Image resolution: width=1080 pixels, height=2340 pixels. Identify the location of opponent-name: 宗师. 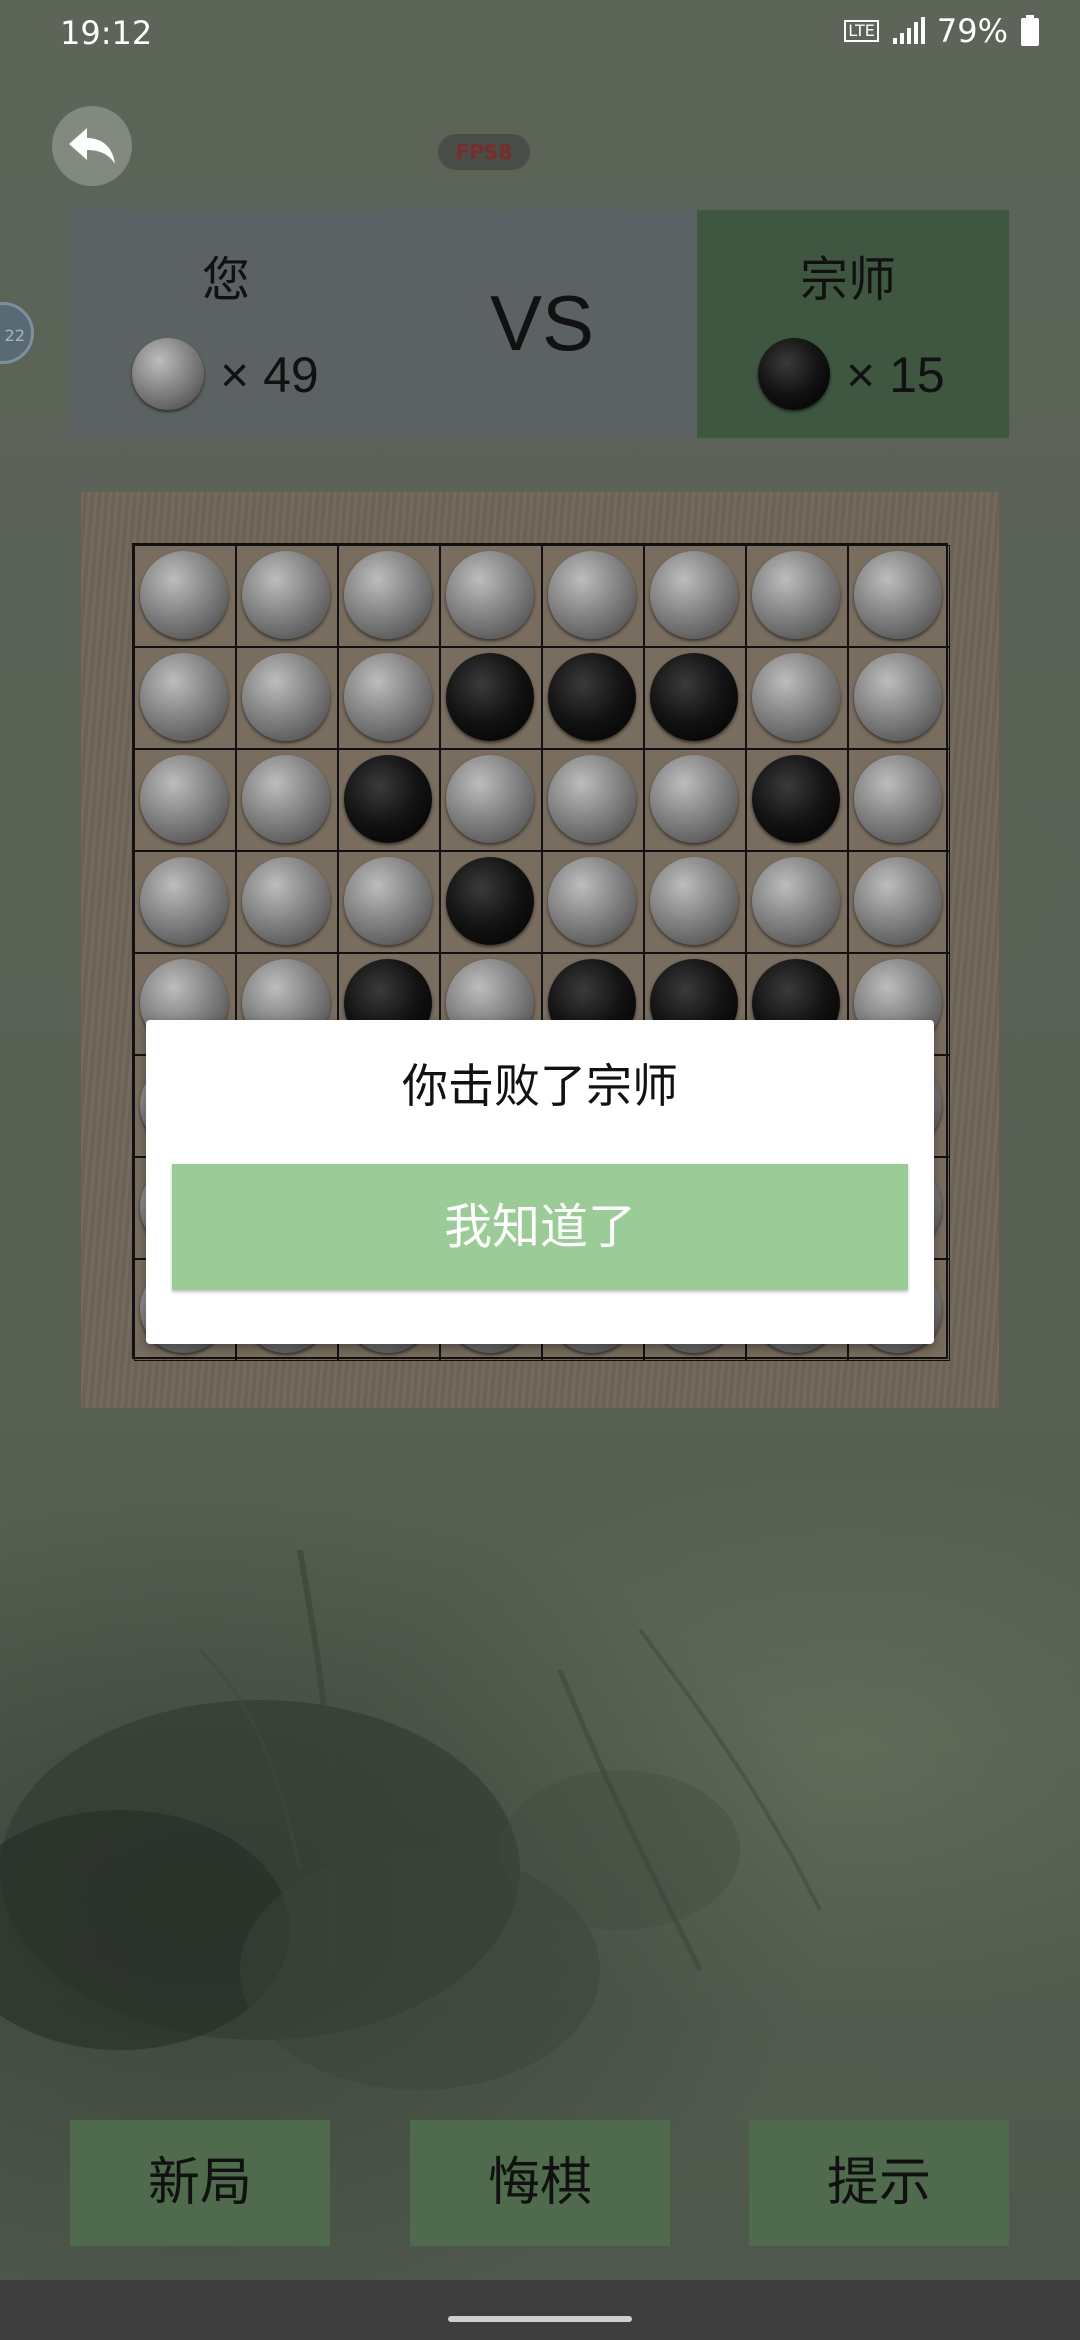
(848, 280).